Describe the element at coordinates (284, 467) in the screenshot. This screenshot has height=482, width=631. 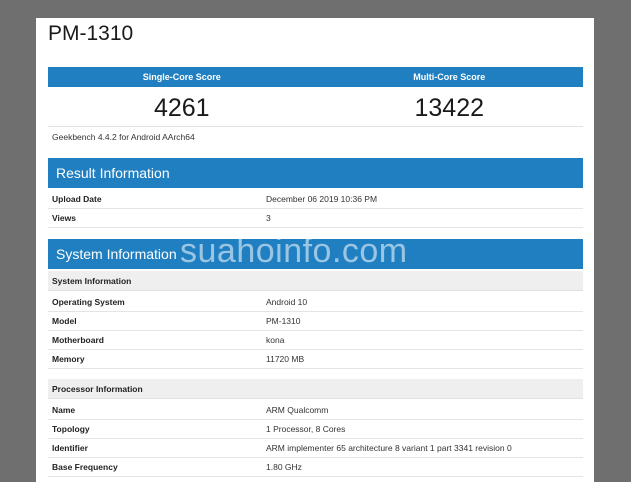
I see `row-value: 1.80 GHz` at that location.